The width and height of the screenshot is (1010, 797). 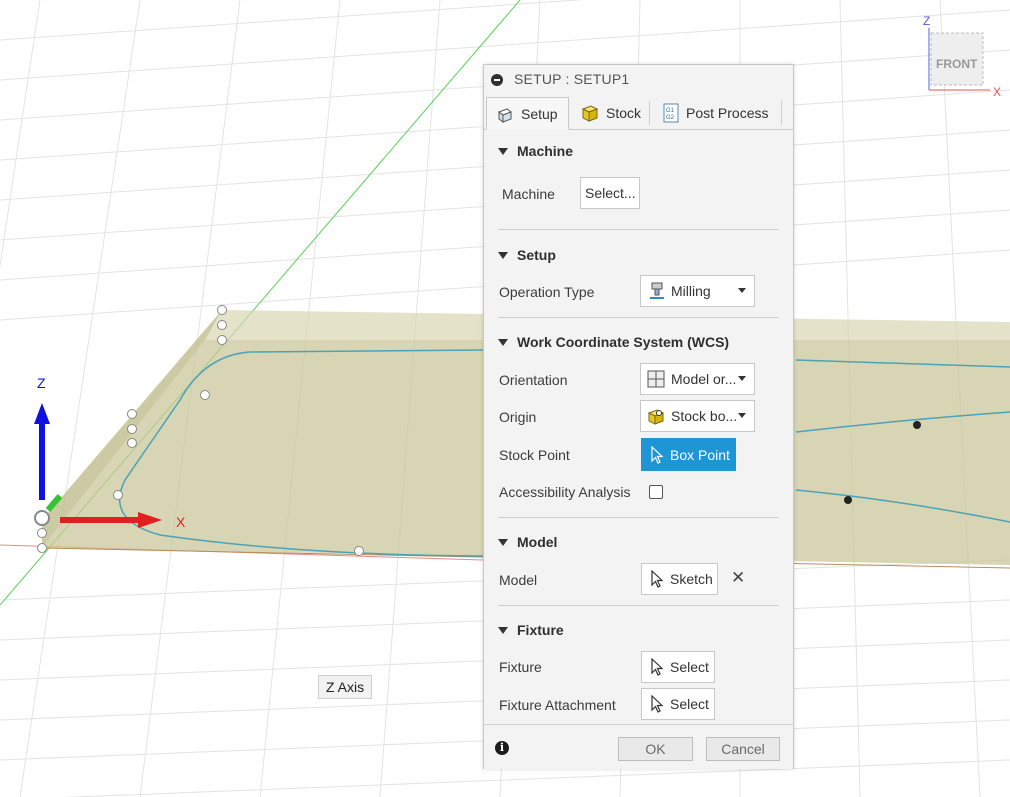 I want to click on section-header-fixture: Fixture, so click(x=531, y=630).